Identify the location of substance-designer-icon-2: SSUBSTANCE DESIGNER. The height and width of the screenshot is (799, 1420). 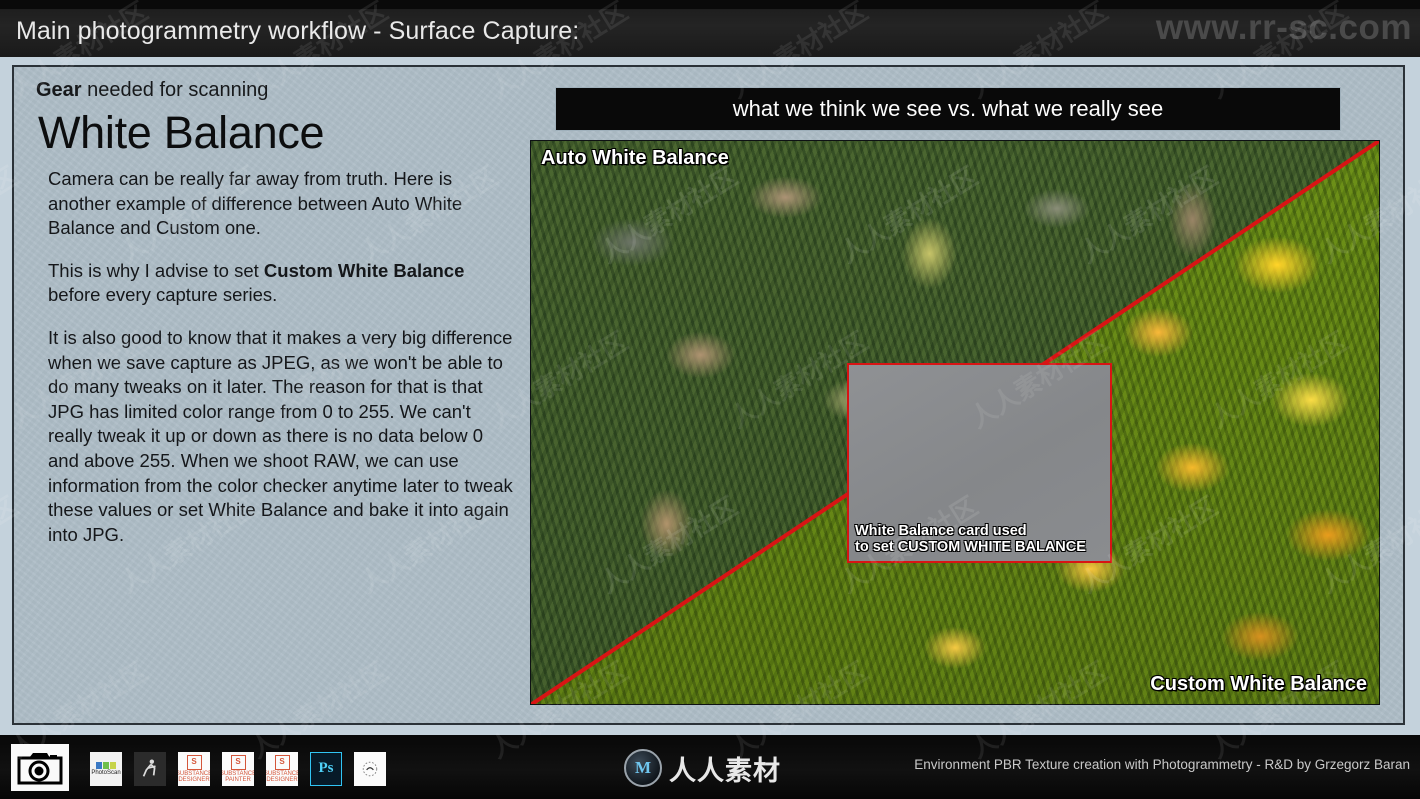
(282, 769).